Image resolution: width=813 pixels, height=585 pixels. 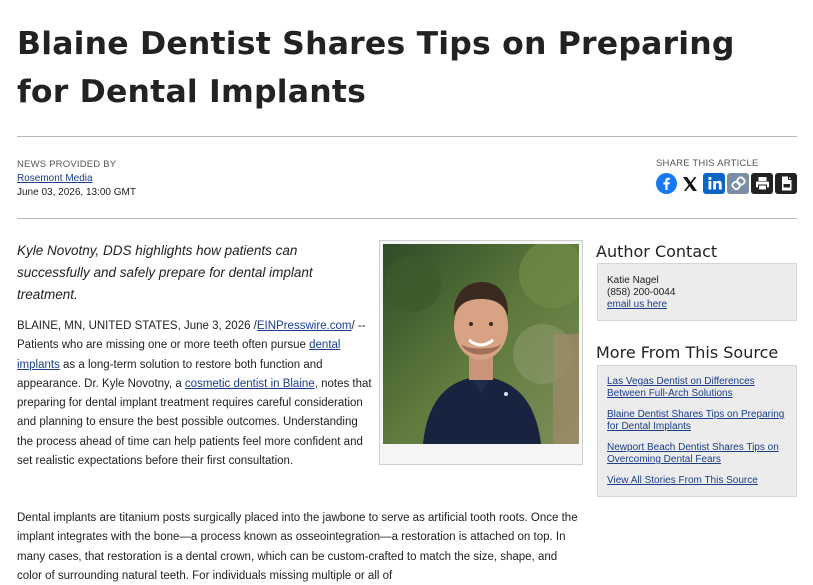 I want to click on article-photo-frame, so click(x=481, y=352).